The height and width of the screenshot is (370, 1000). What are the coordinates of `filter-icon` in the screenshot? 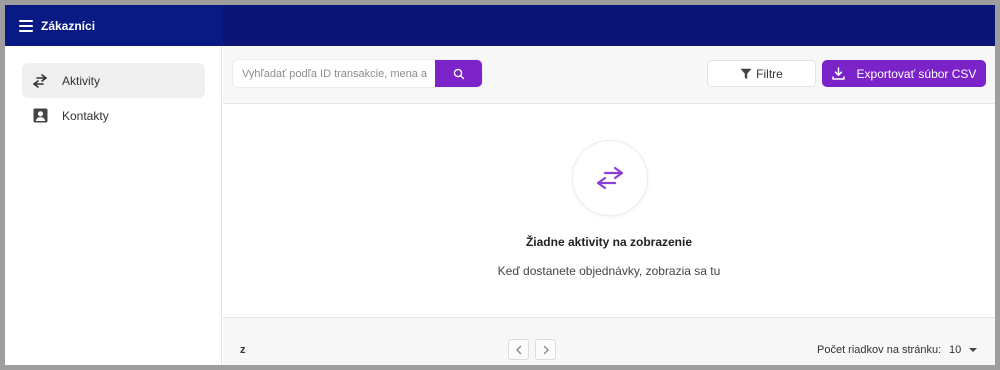 It's located at (746, 73).